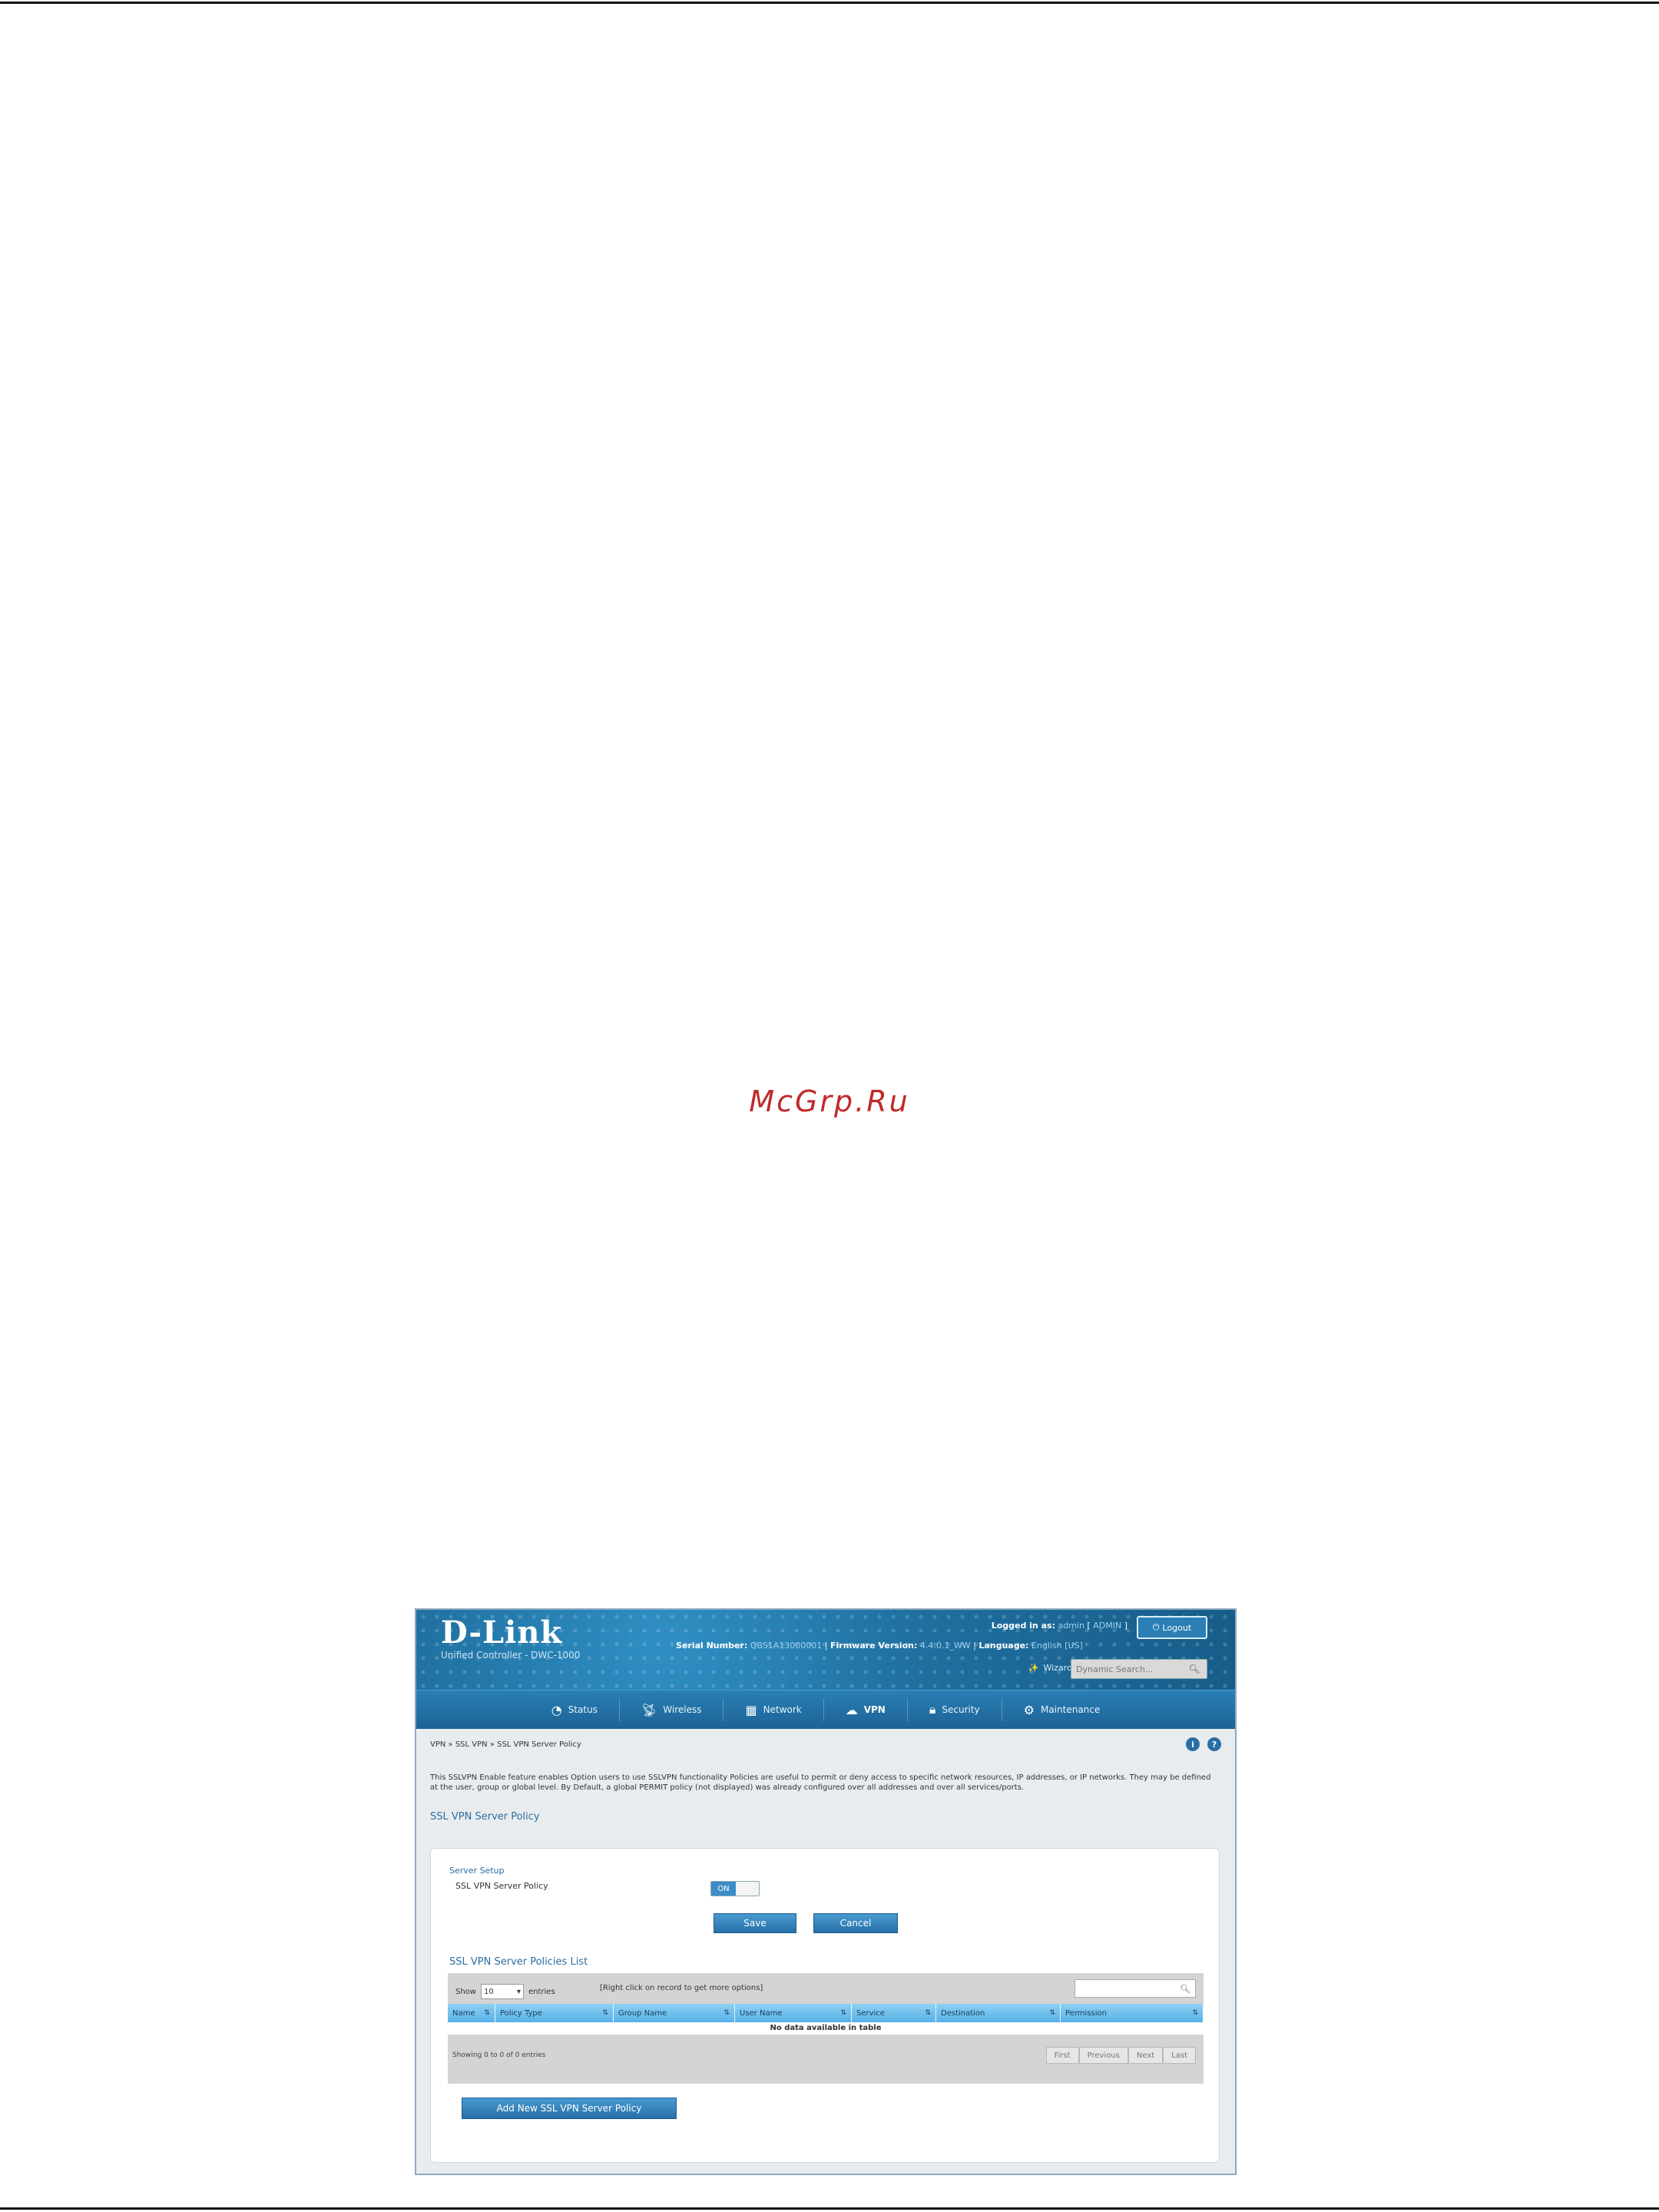 The image size is (1659, 2212). Describe the element at coordinates (874, 1646) in the screenshot. I see `firmware-label: Firmware Version:` at that location.